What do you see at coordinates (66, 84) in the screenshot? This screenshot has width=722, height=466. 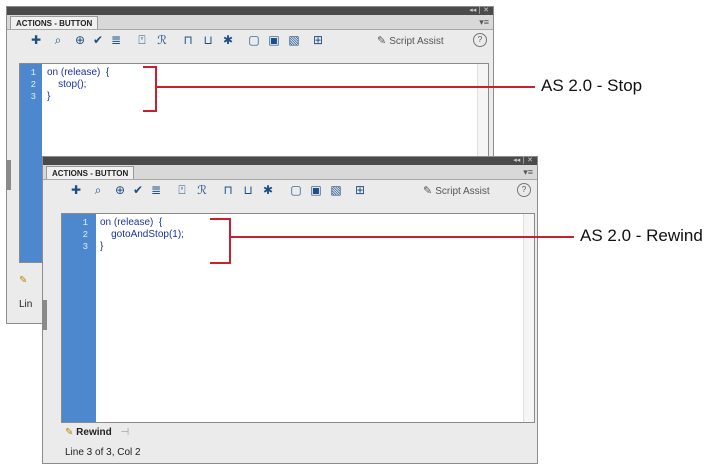 I see `code-line: stop();` at bounding box center [66, 84].